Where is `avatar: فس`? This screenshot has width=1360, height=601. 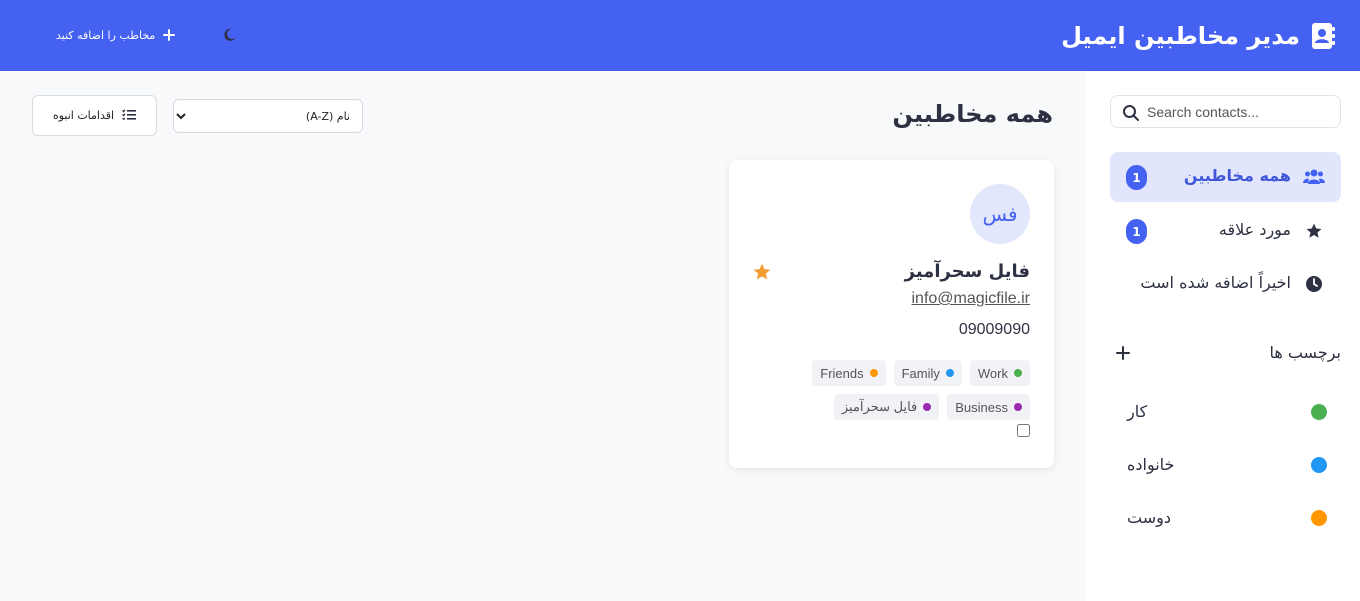
avatar: فس is located at coordinates (1000, 214).